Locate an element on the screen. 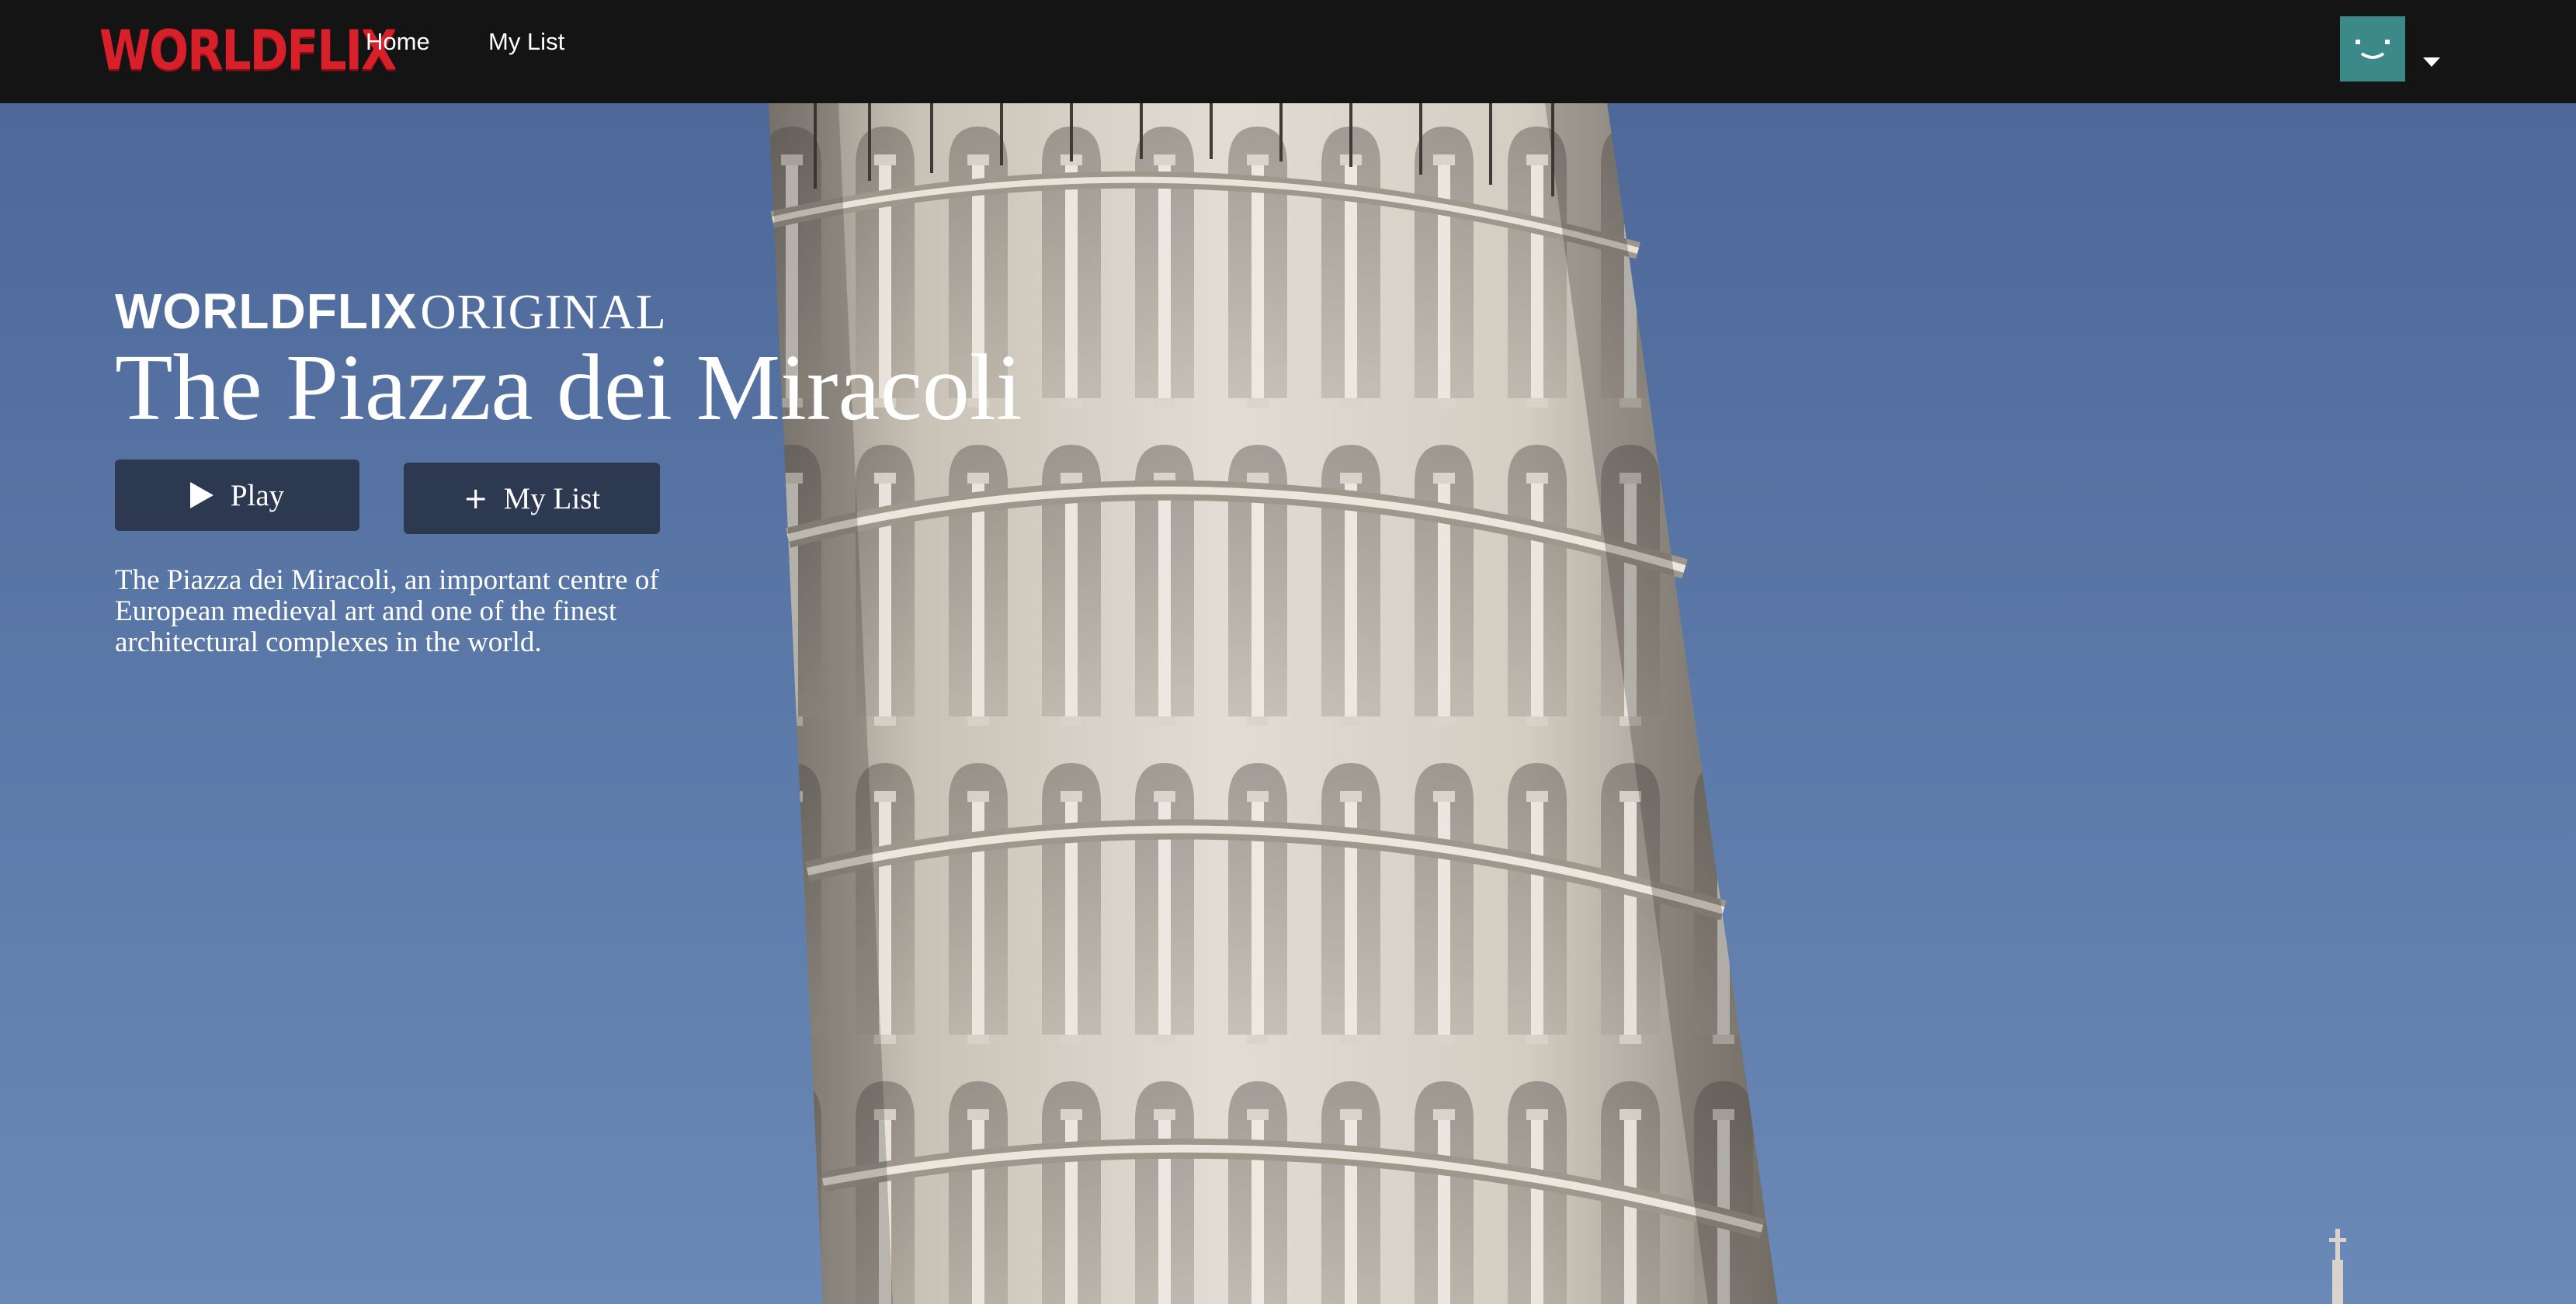 The image size is (2576, 1304). play-button-label: Play is located at coordinates (257, 495).